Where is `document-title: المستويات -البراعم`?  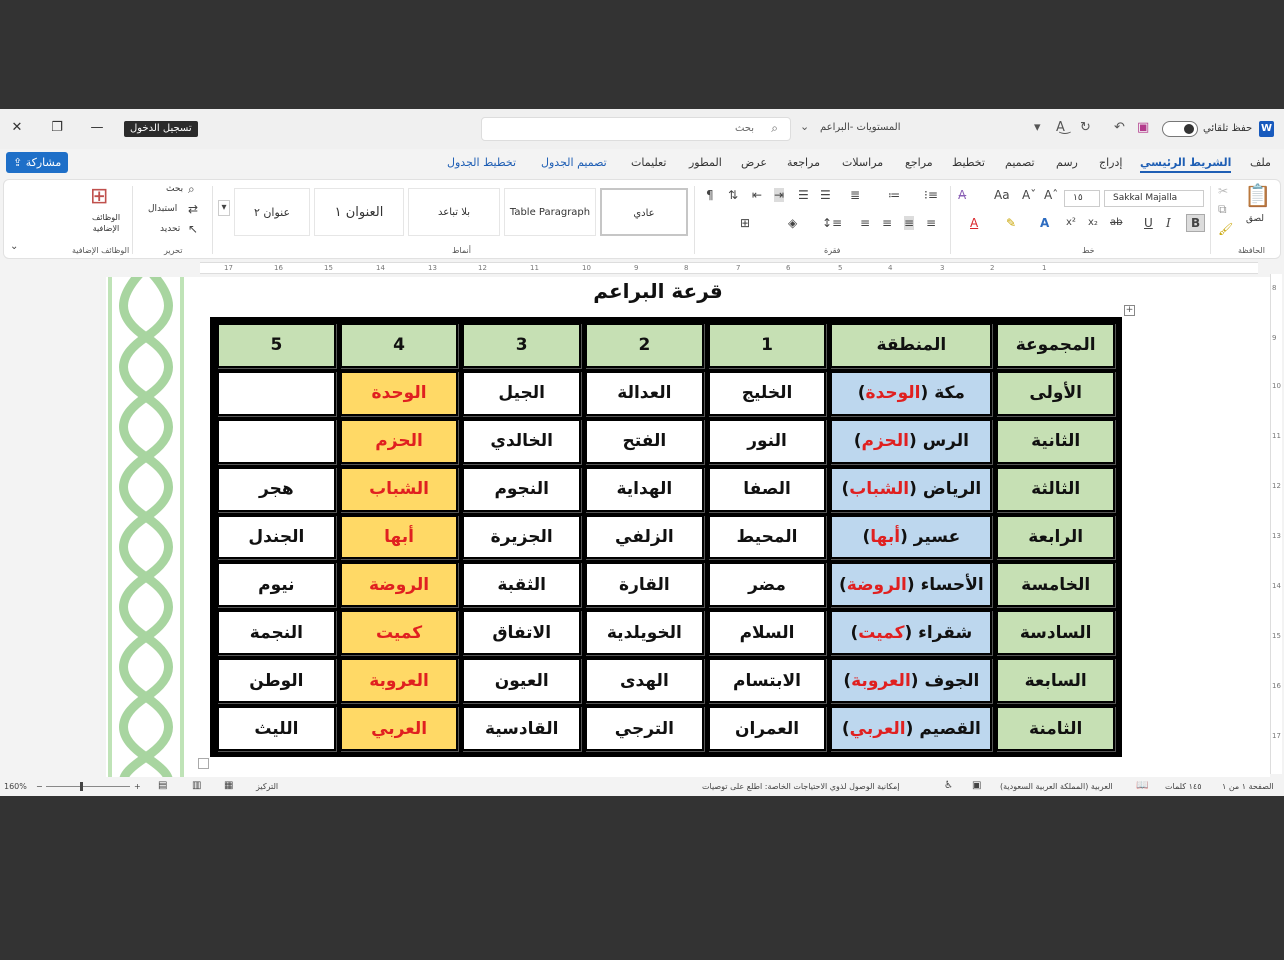
document-title: المستويات -البراعم is located at coordinates (860, 127).